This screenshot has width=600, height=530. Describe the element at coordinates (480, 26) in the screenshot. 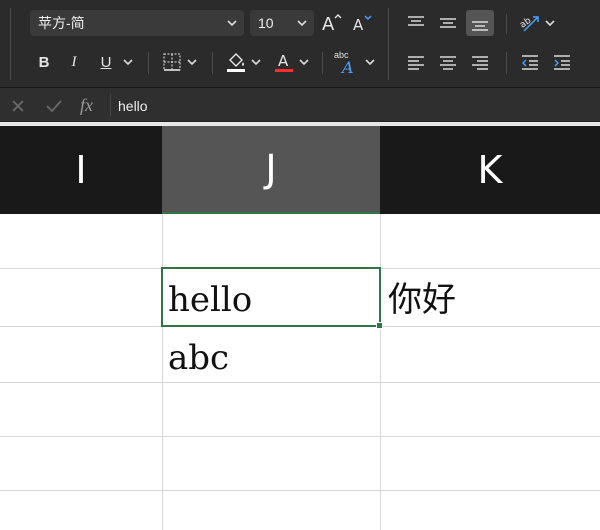

I see `align-bottom-icon` at that location.